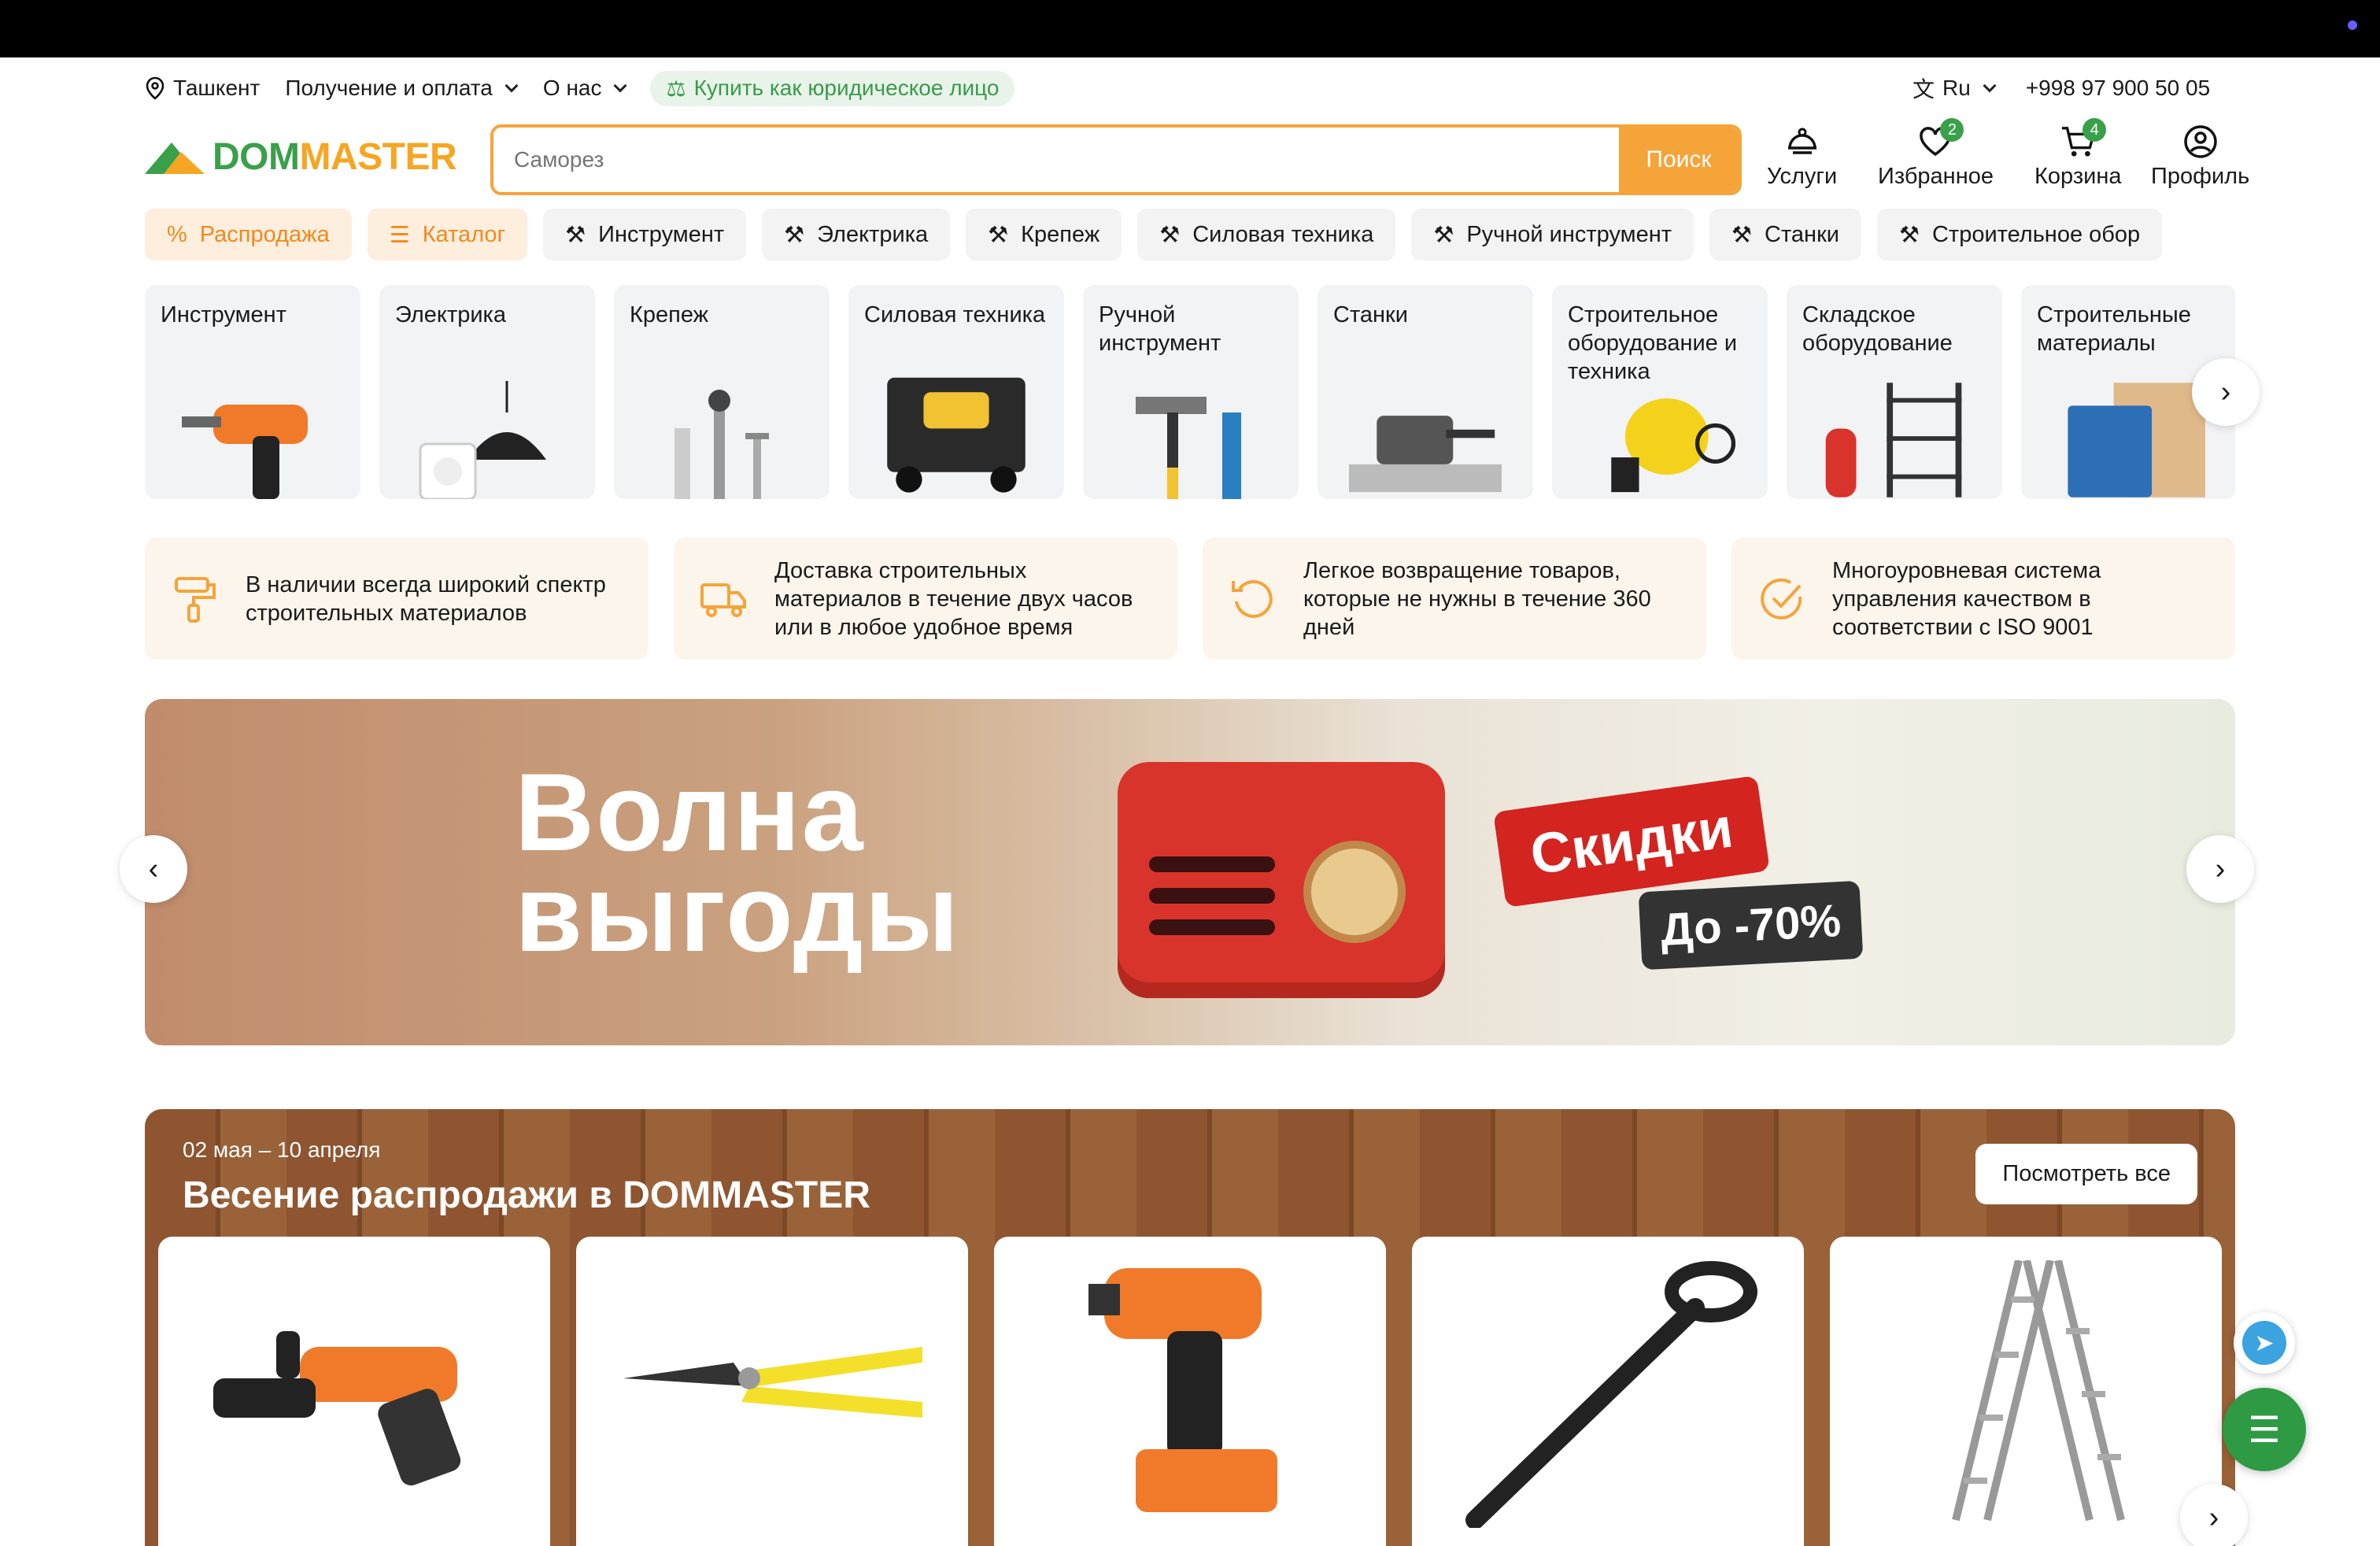 The image size is (2380, 1546). Describe the element at coordinates (1552, 235) in the screenshot. I see `chip-hand-tools: ⚒ Ручной инструмент` at that location.